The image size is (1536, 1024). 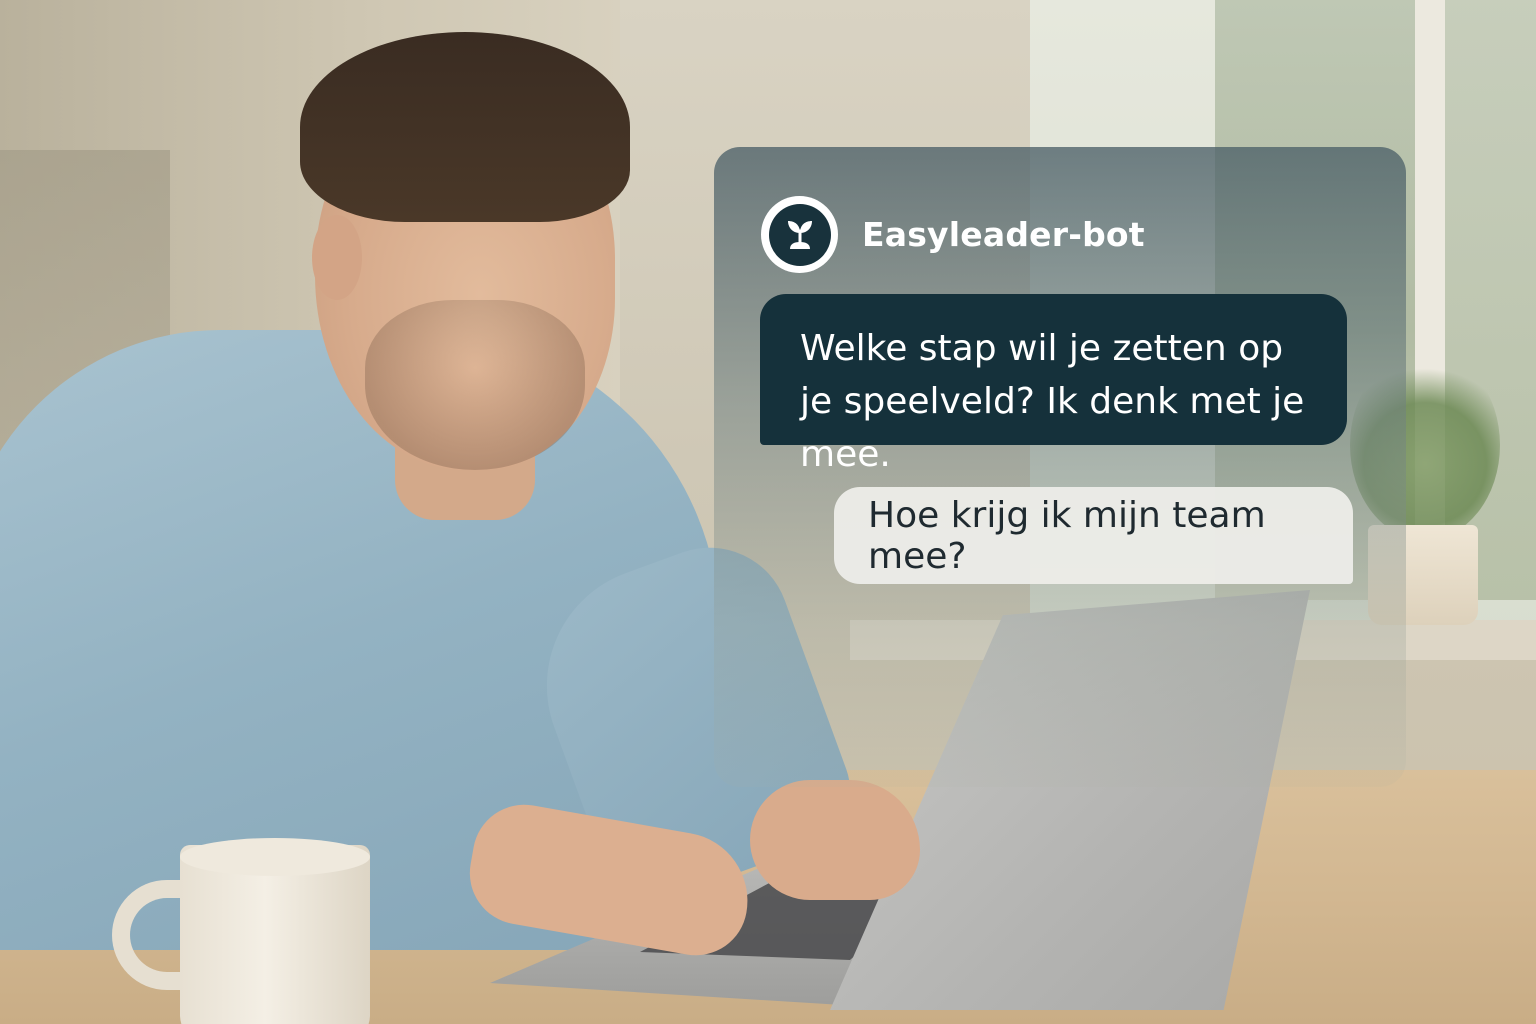 What do you see at coordinates (337, 257) in the screenshot?
I see `person-ear` at bounding box center [337, 257].